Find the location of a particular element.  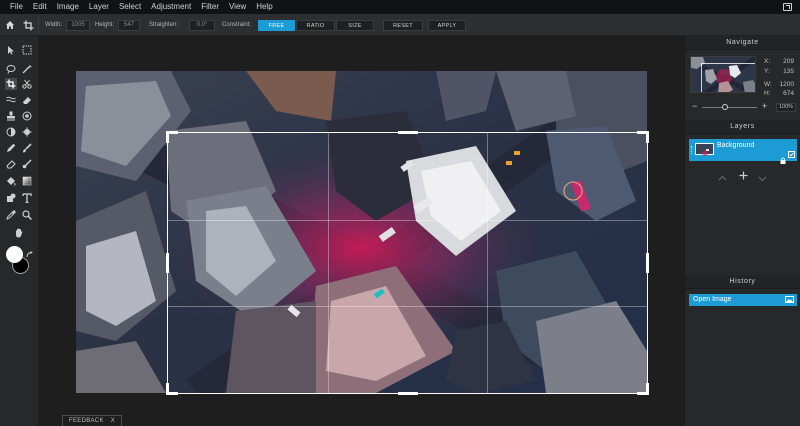

eraser-icon is located at coordinates (27, 100).